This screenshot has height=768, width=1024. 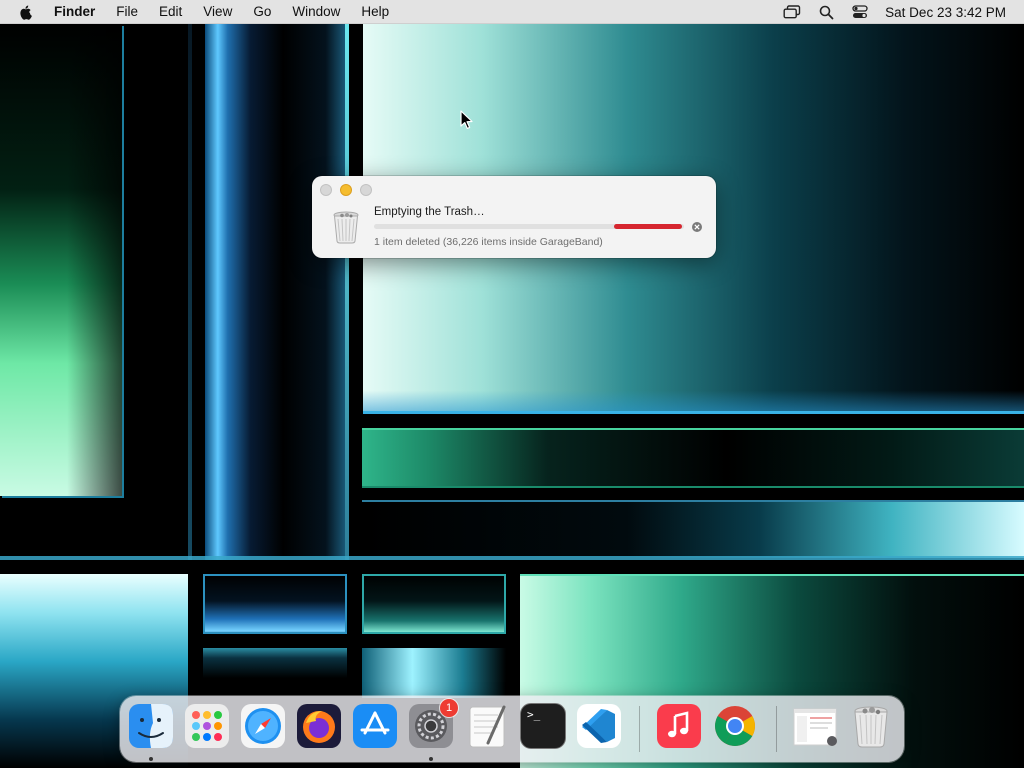 What do you see at coordinates (529, 226) in the screenshot?
I see `trash-progress-bar` at bounding box center [529, 226].